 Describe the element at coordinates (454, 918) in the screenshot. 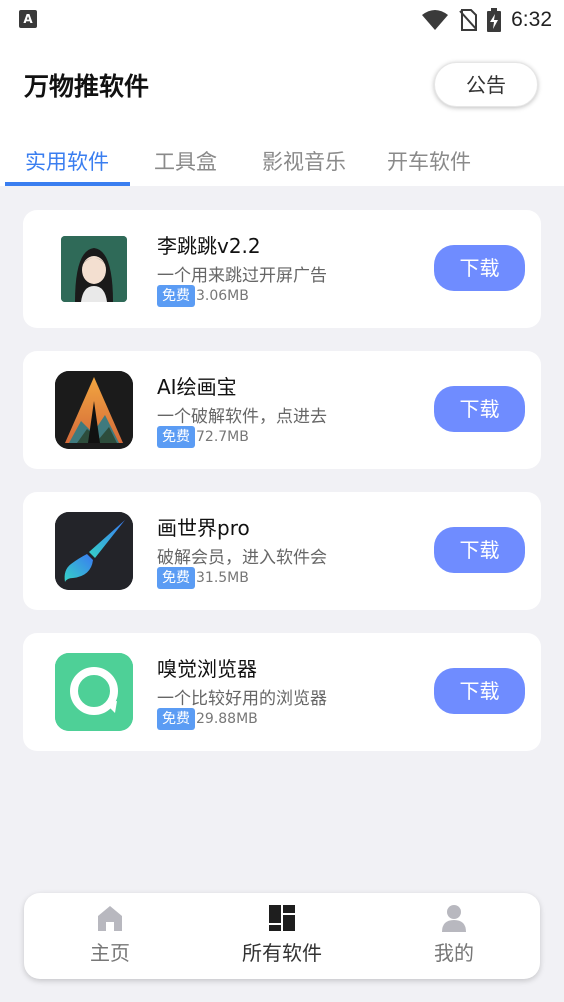

I see `user-icon` at that location.